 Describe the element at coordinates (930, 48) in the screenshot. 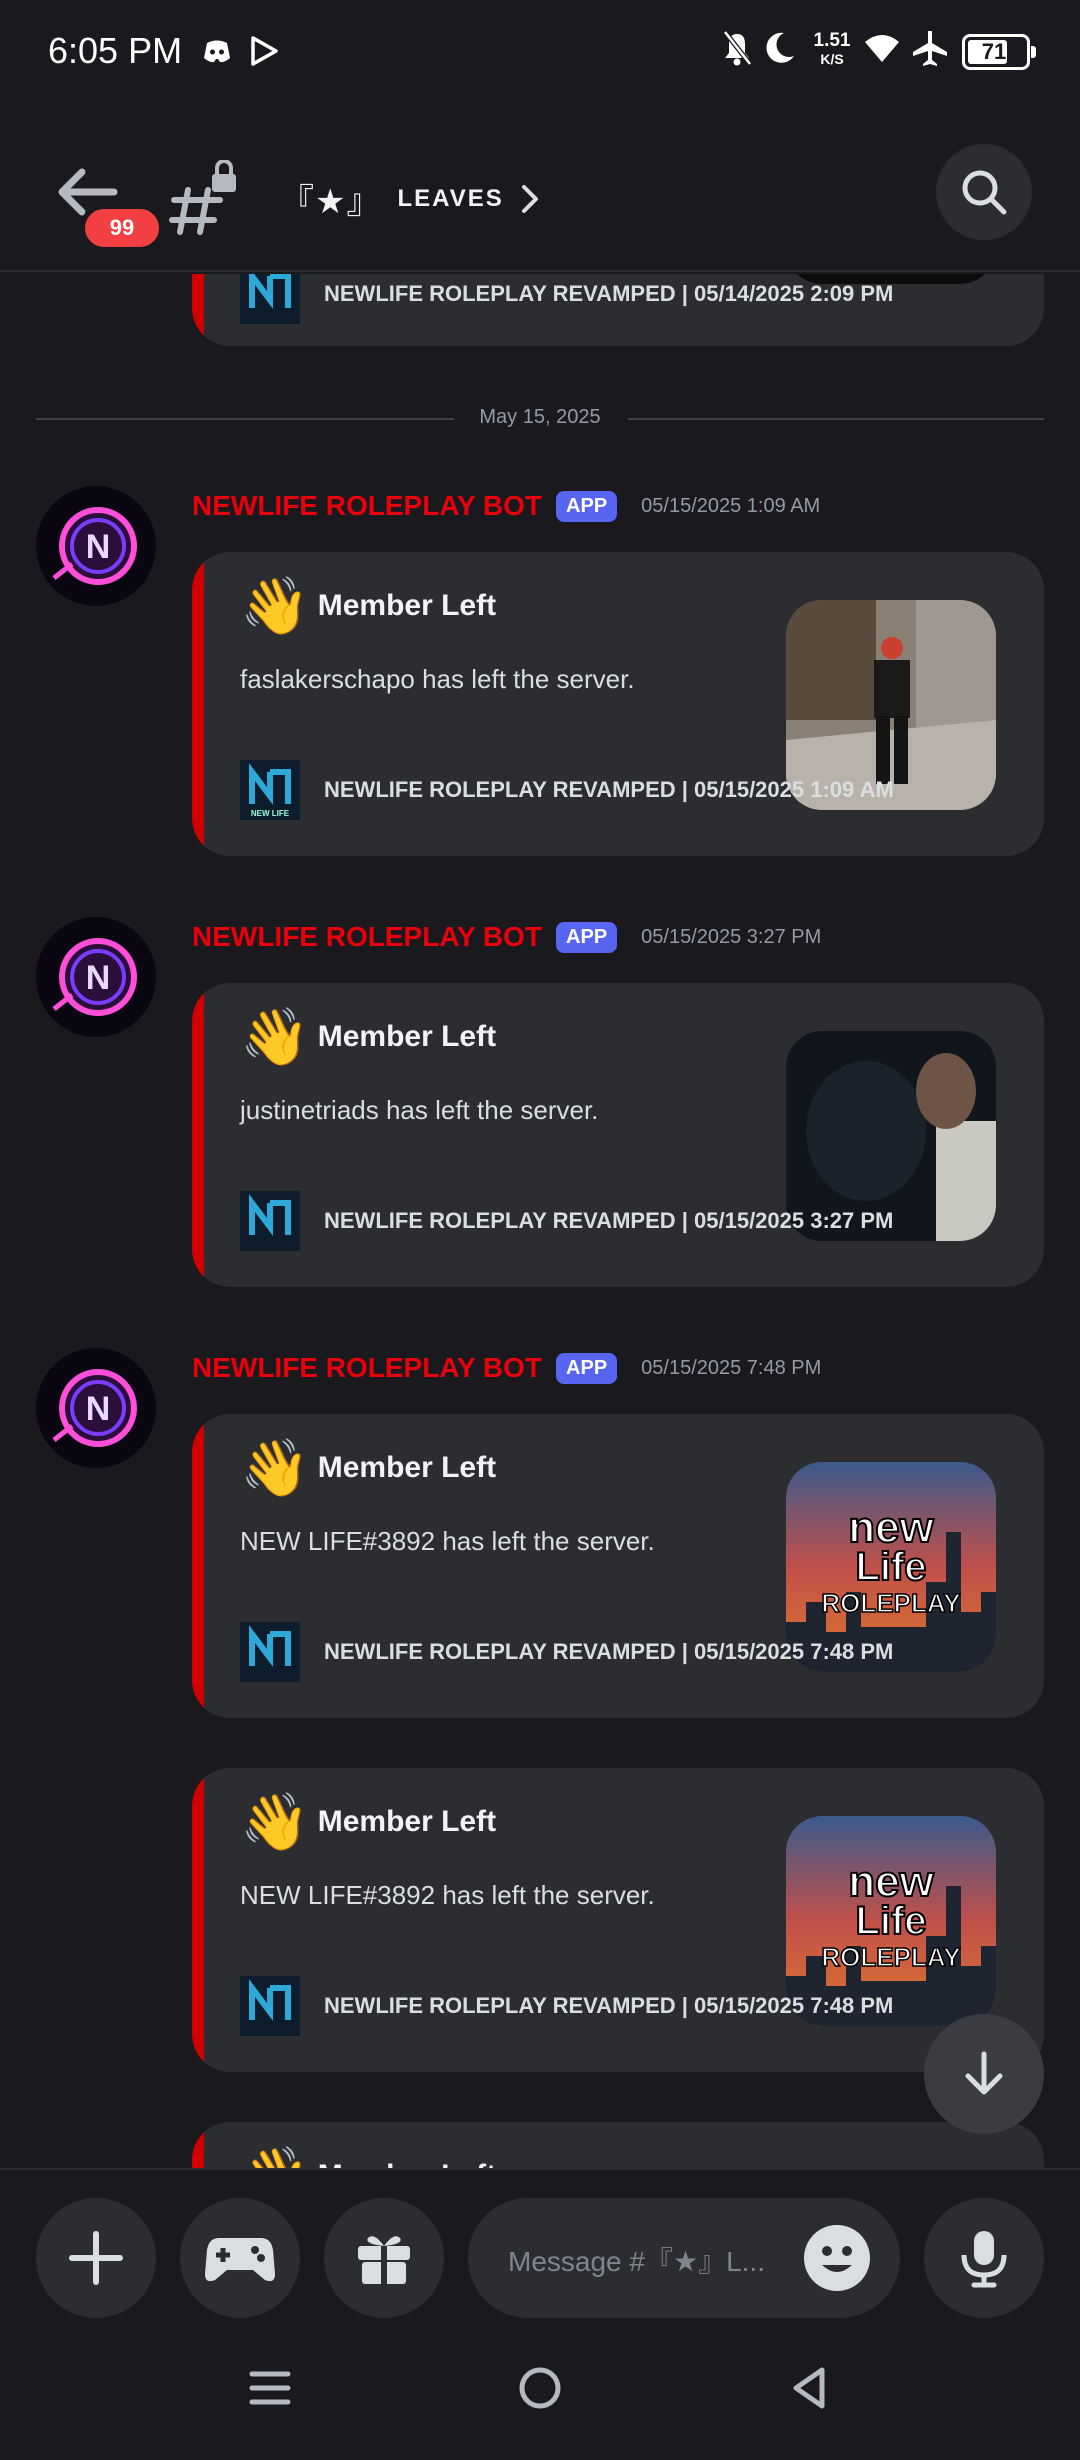

I see `airplane-icon` at that location.